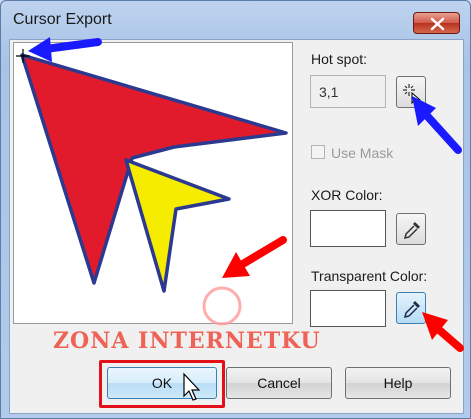 The width and height of the screenshot is (471, 419). Describe the element at coordinates (369, 276) in the screenshot. I see `transparent-color-label: Transparent Color:` at that location.